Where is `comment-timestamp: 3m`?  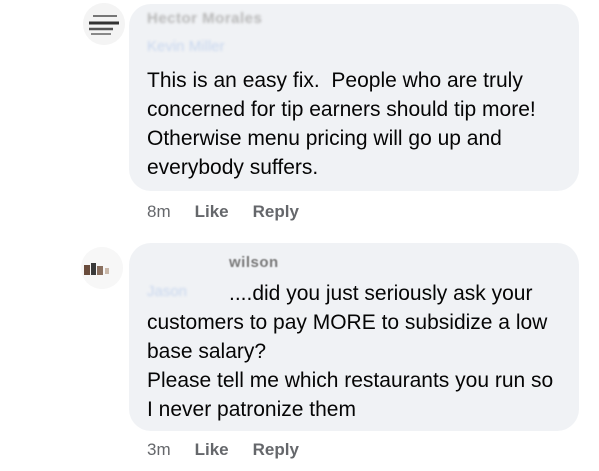 comment-timestamp: 3m is located at coordinates (159, 450).